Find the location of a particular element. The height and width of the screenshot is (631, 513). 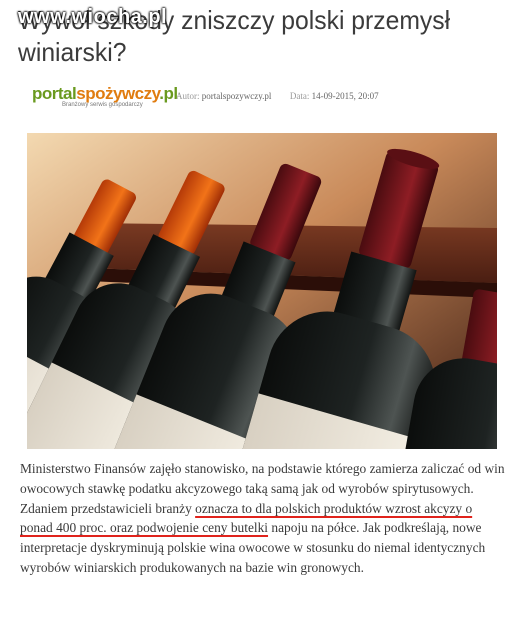

logo-part-spozywczy: spożywczy is located at coordinates (118, 93).